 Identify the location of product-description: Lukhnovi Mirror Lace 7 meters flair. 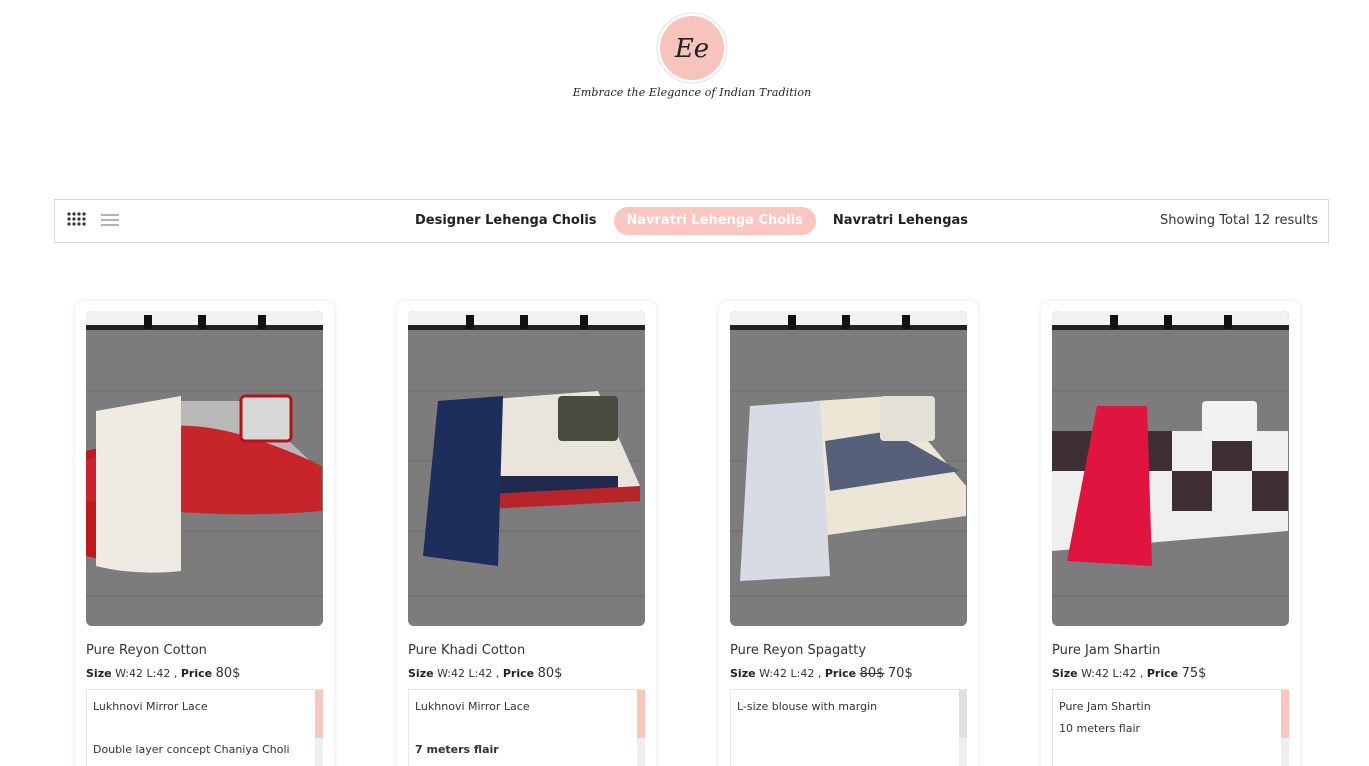
(526, 727).